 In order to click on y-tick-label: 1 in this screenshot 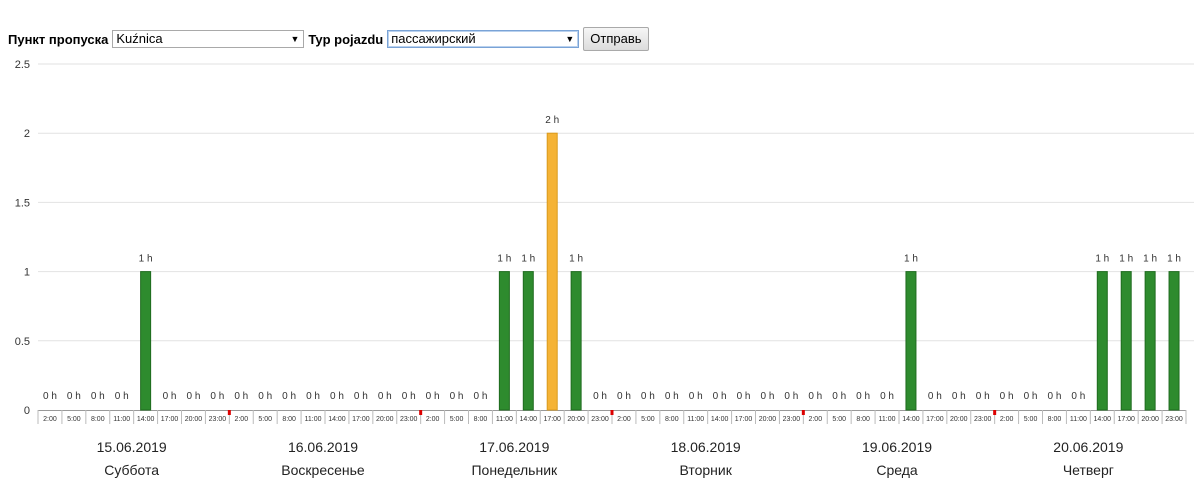, I will do `click(27, 273)`.